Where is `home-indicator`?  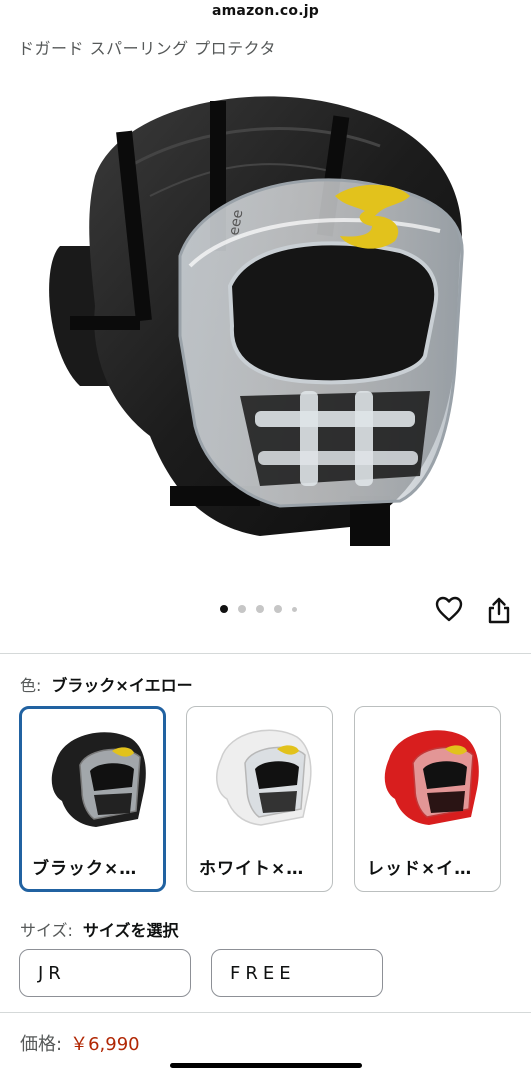
home-indicator is located at coordinates (266, 1065).